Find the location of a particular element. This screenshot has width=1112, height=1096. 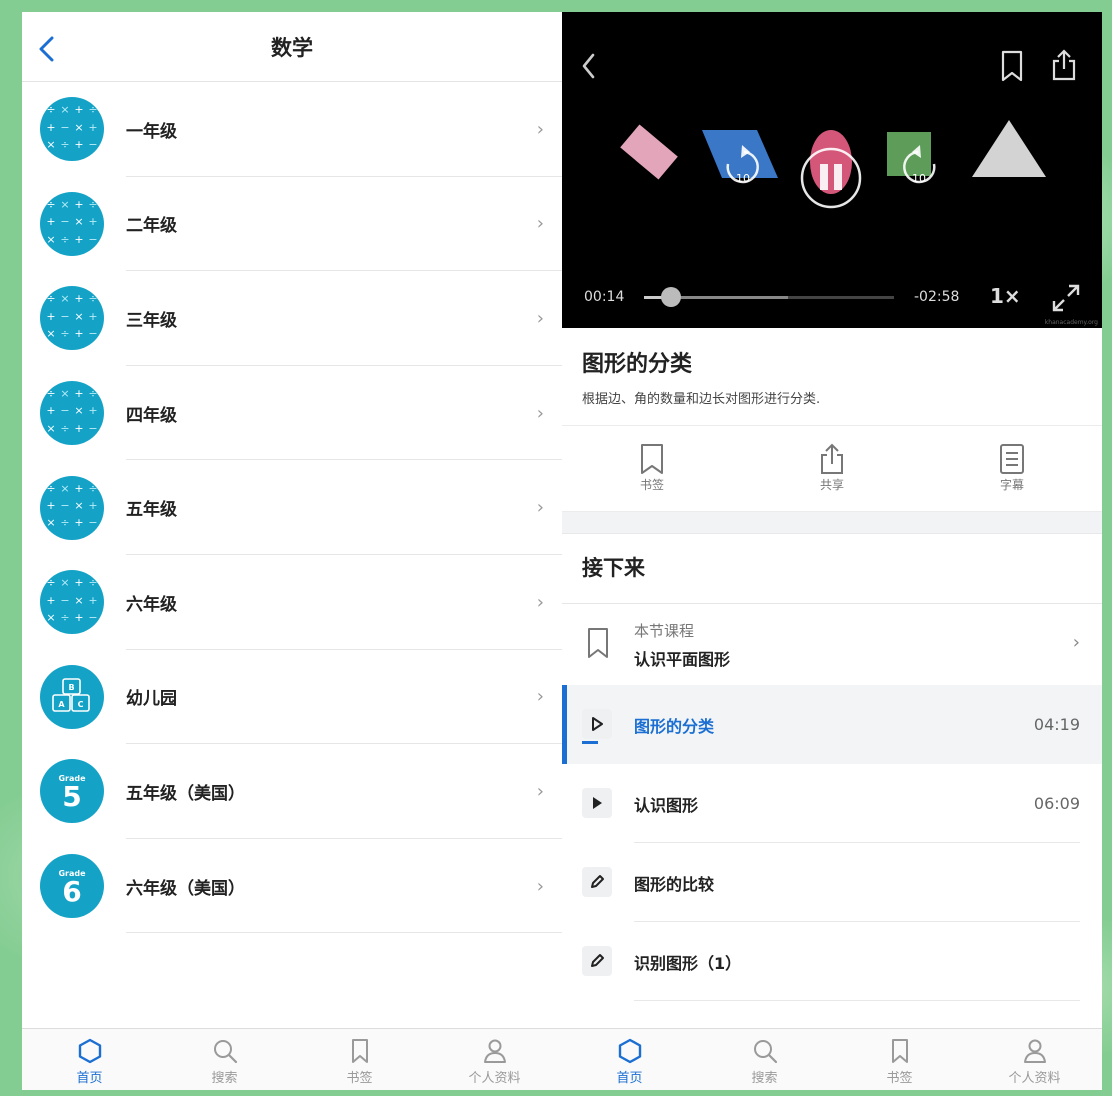

item-name: 图形的分类 is located at coordinates (674, 726).